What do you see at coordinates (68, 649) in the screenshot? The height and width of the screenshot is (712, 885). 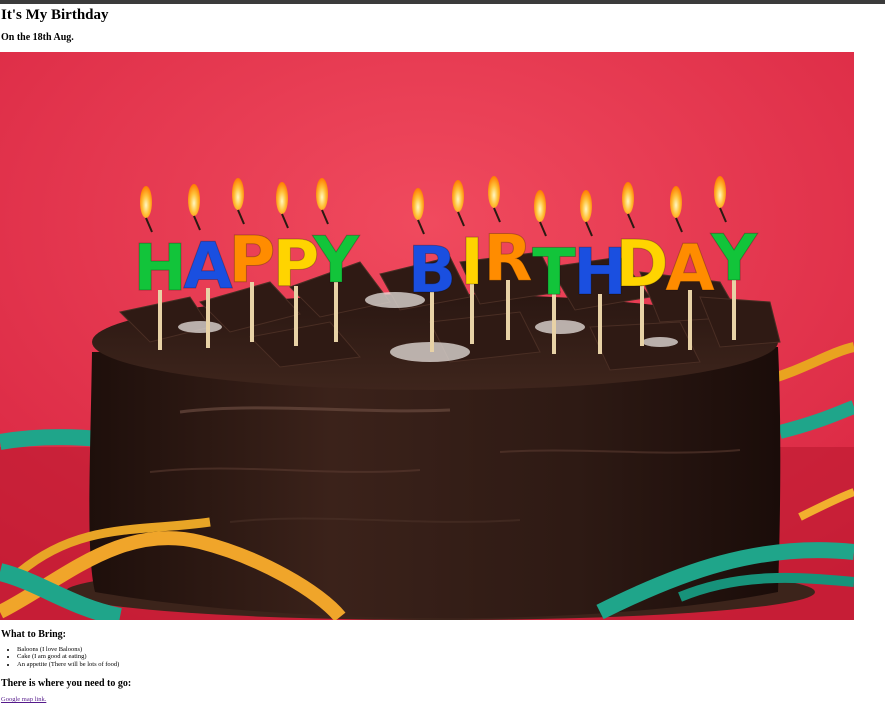 I see `list-item: Baloons (I love Baloons)` at bounding box center [68, 649].